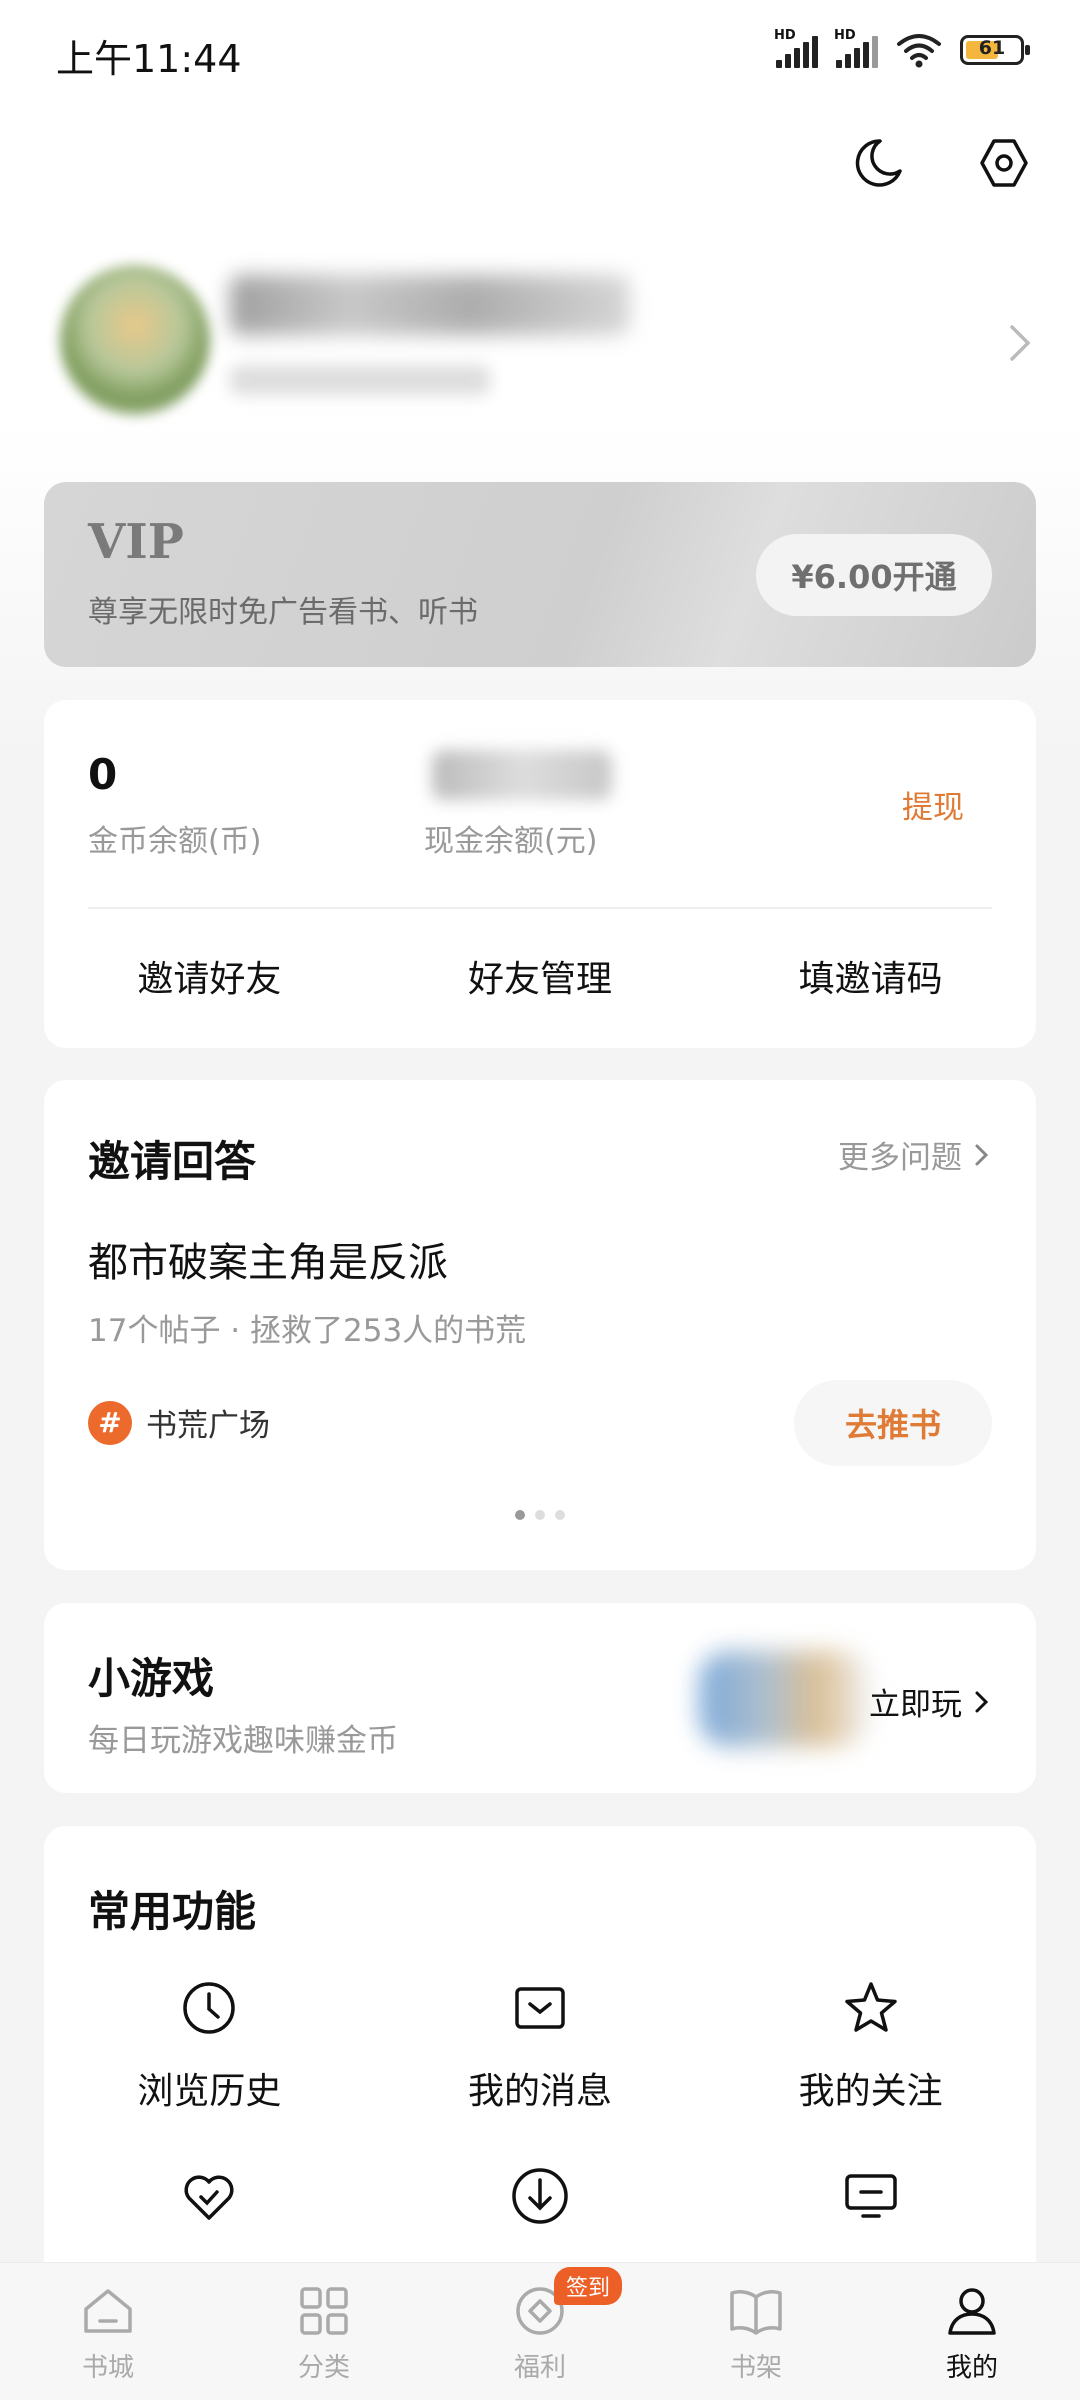  What do you see at coordinates (209, 976) in the screenshot?
I see `invite-friends-button: 邀请好友` at bounding box center [209, 976].